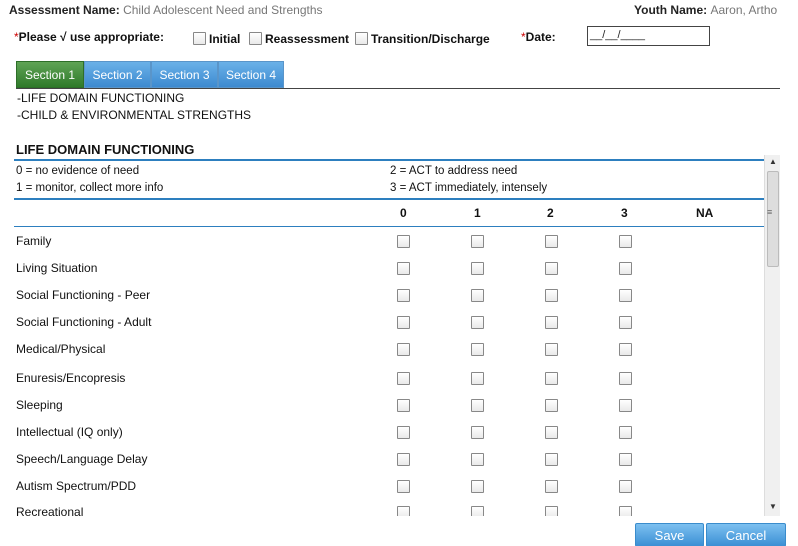  Describe the element at coordinates (255, 38) in the screenshot. I see `reassessment-checkbox` at that location.